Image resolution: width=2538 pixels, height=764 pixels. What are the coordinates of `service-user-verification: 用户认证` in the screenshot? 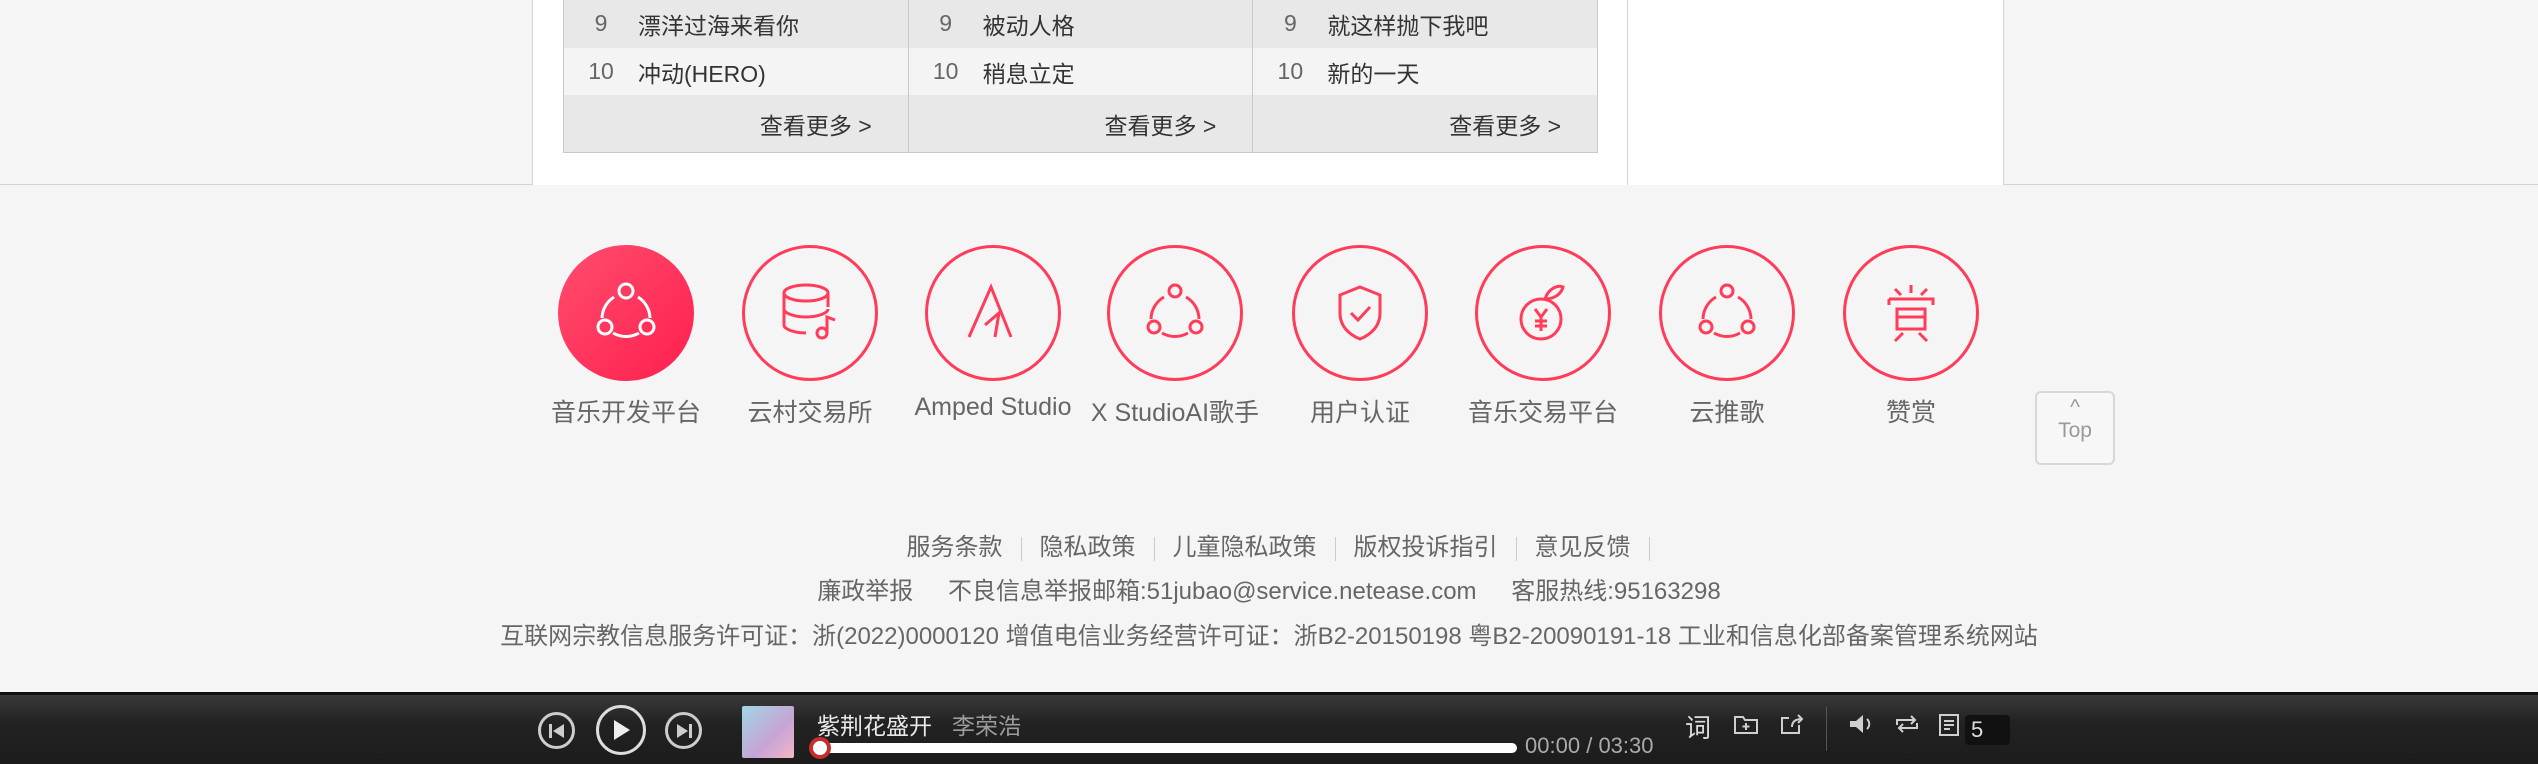 It's located at (1360, 337).